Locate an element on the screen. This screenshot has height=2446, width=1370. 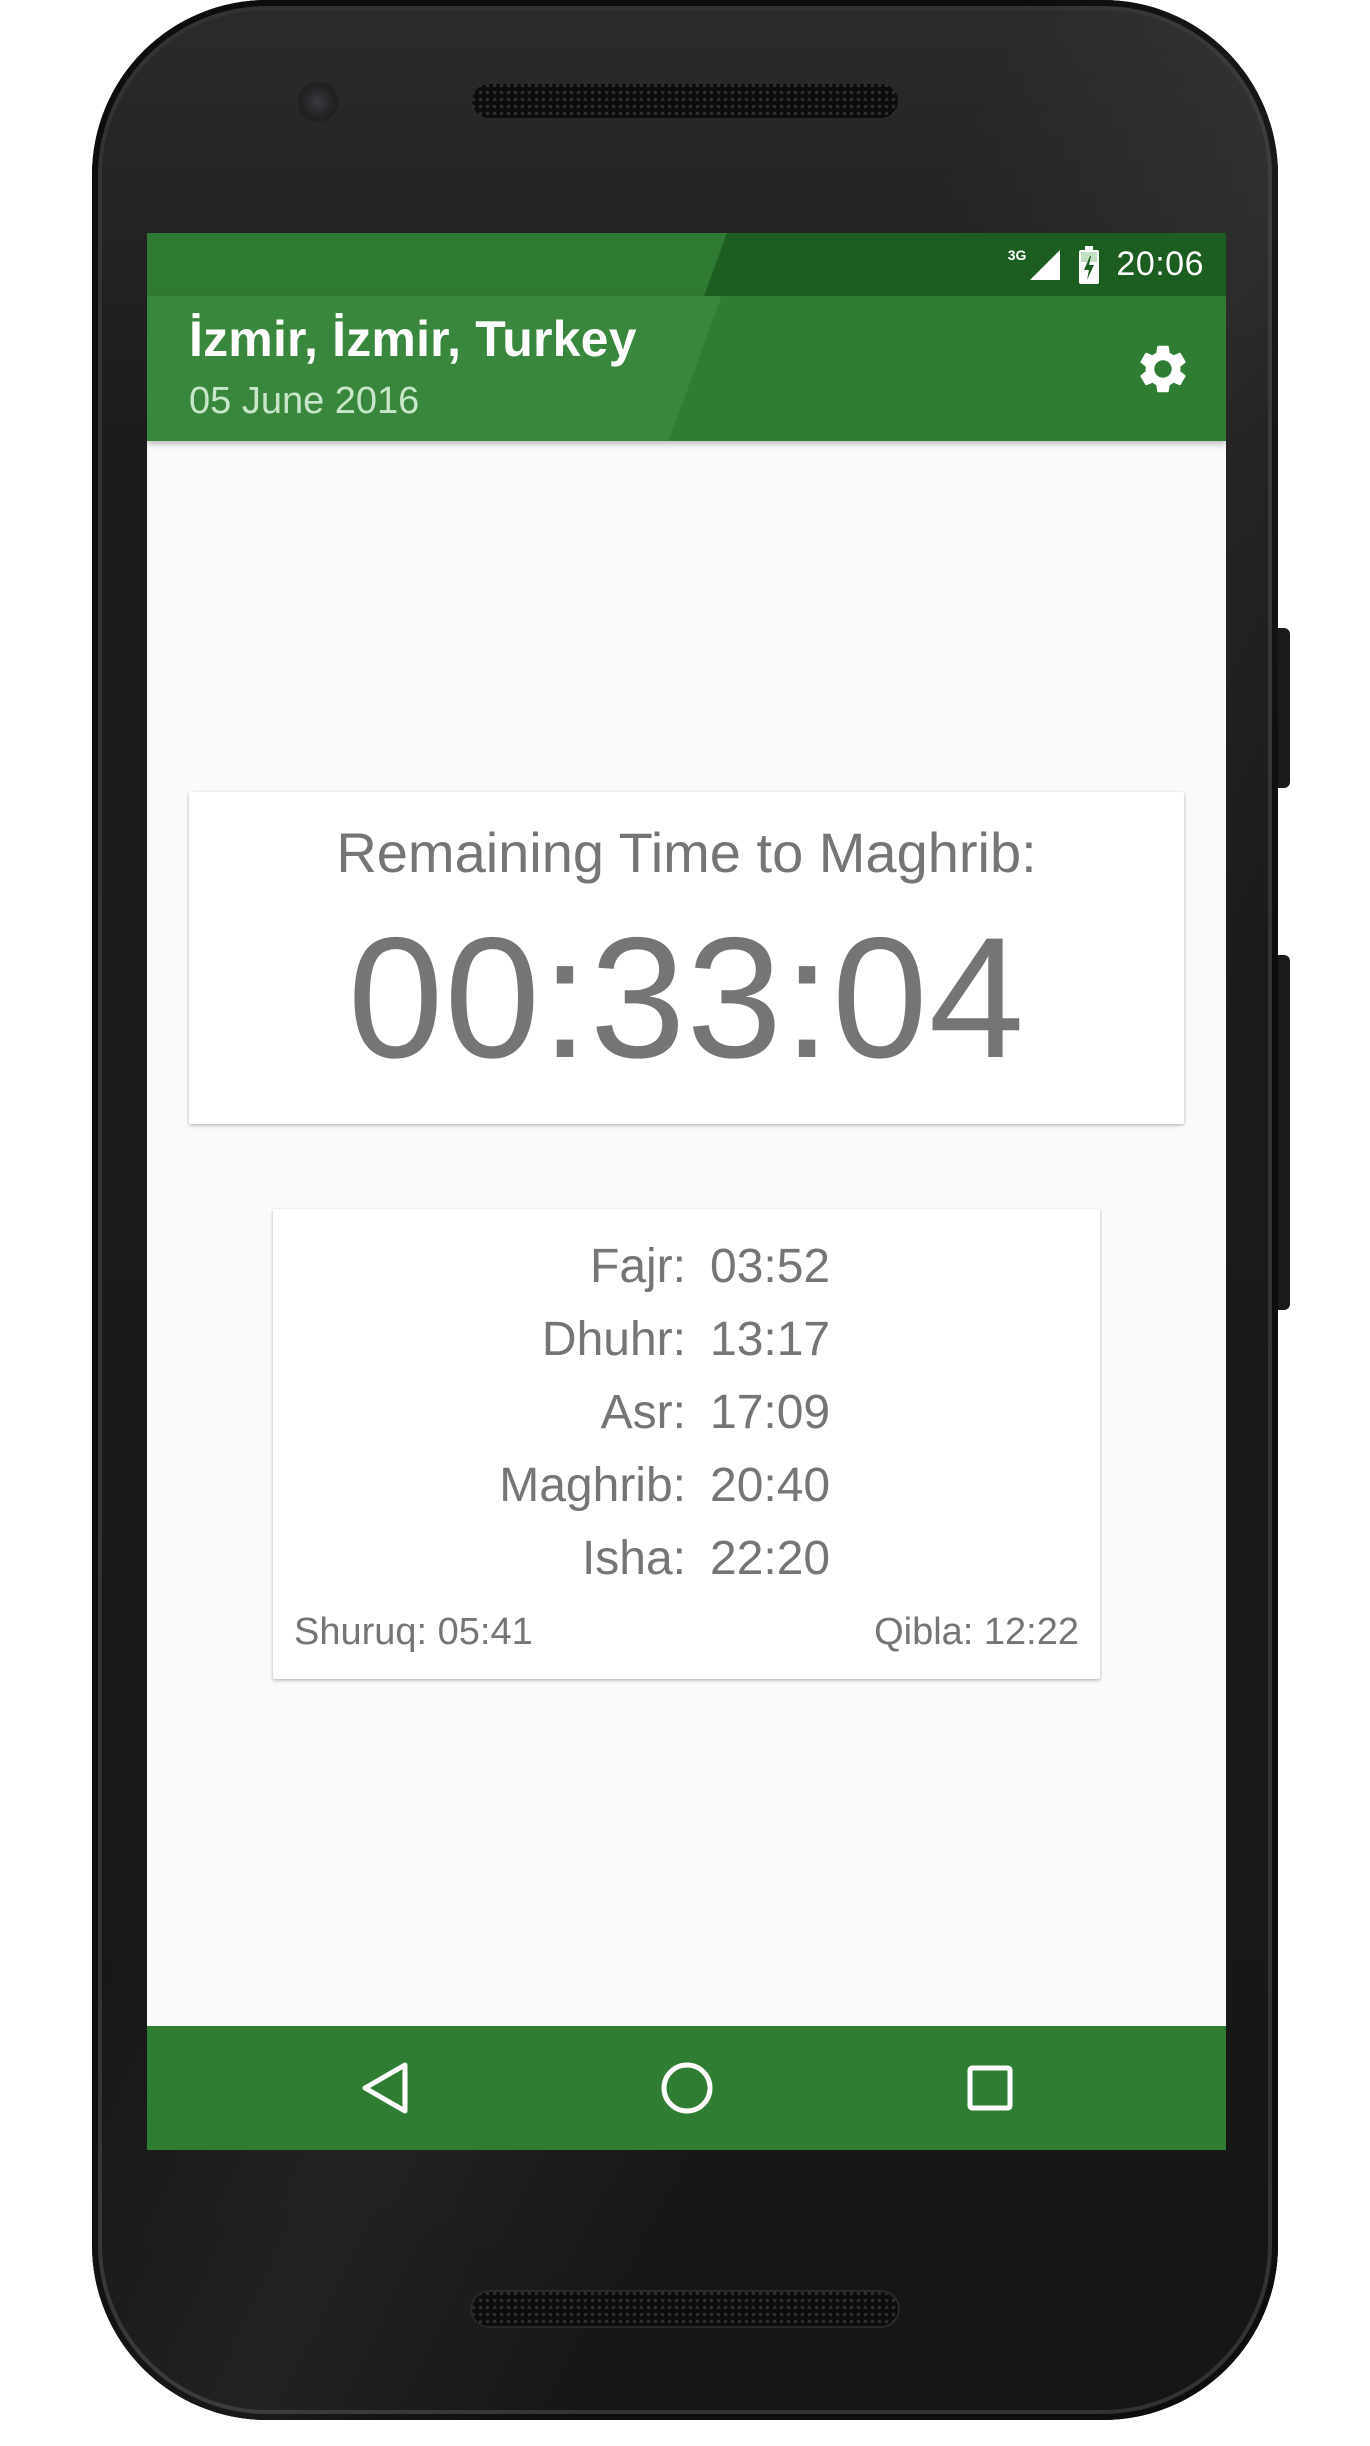
network-type-label: 3G is located at coordinates (1017, 254).